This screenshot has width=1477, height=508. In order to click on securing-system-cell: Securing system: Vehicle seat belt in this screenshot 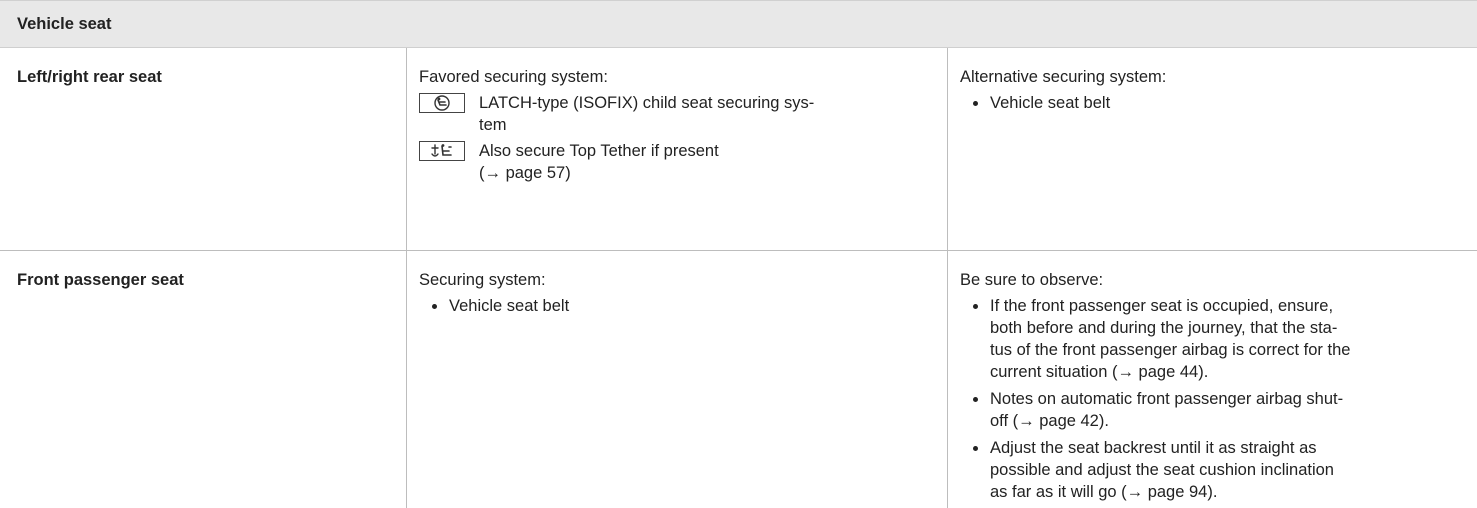, I will do `click(679, 286)`.